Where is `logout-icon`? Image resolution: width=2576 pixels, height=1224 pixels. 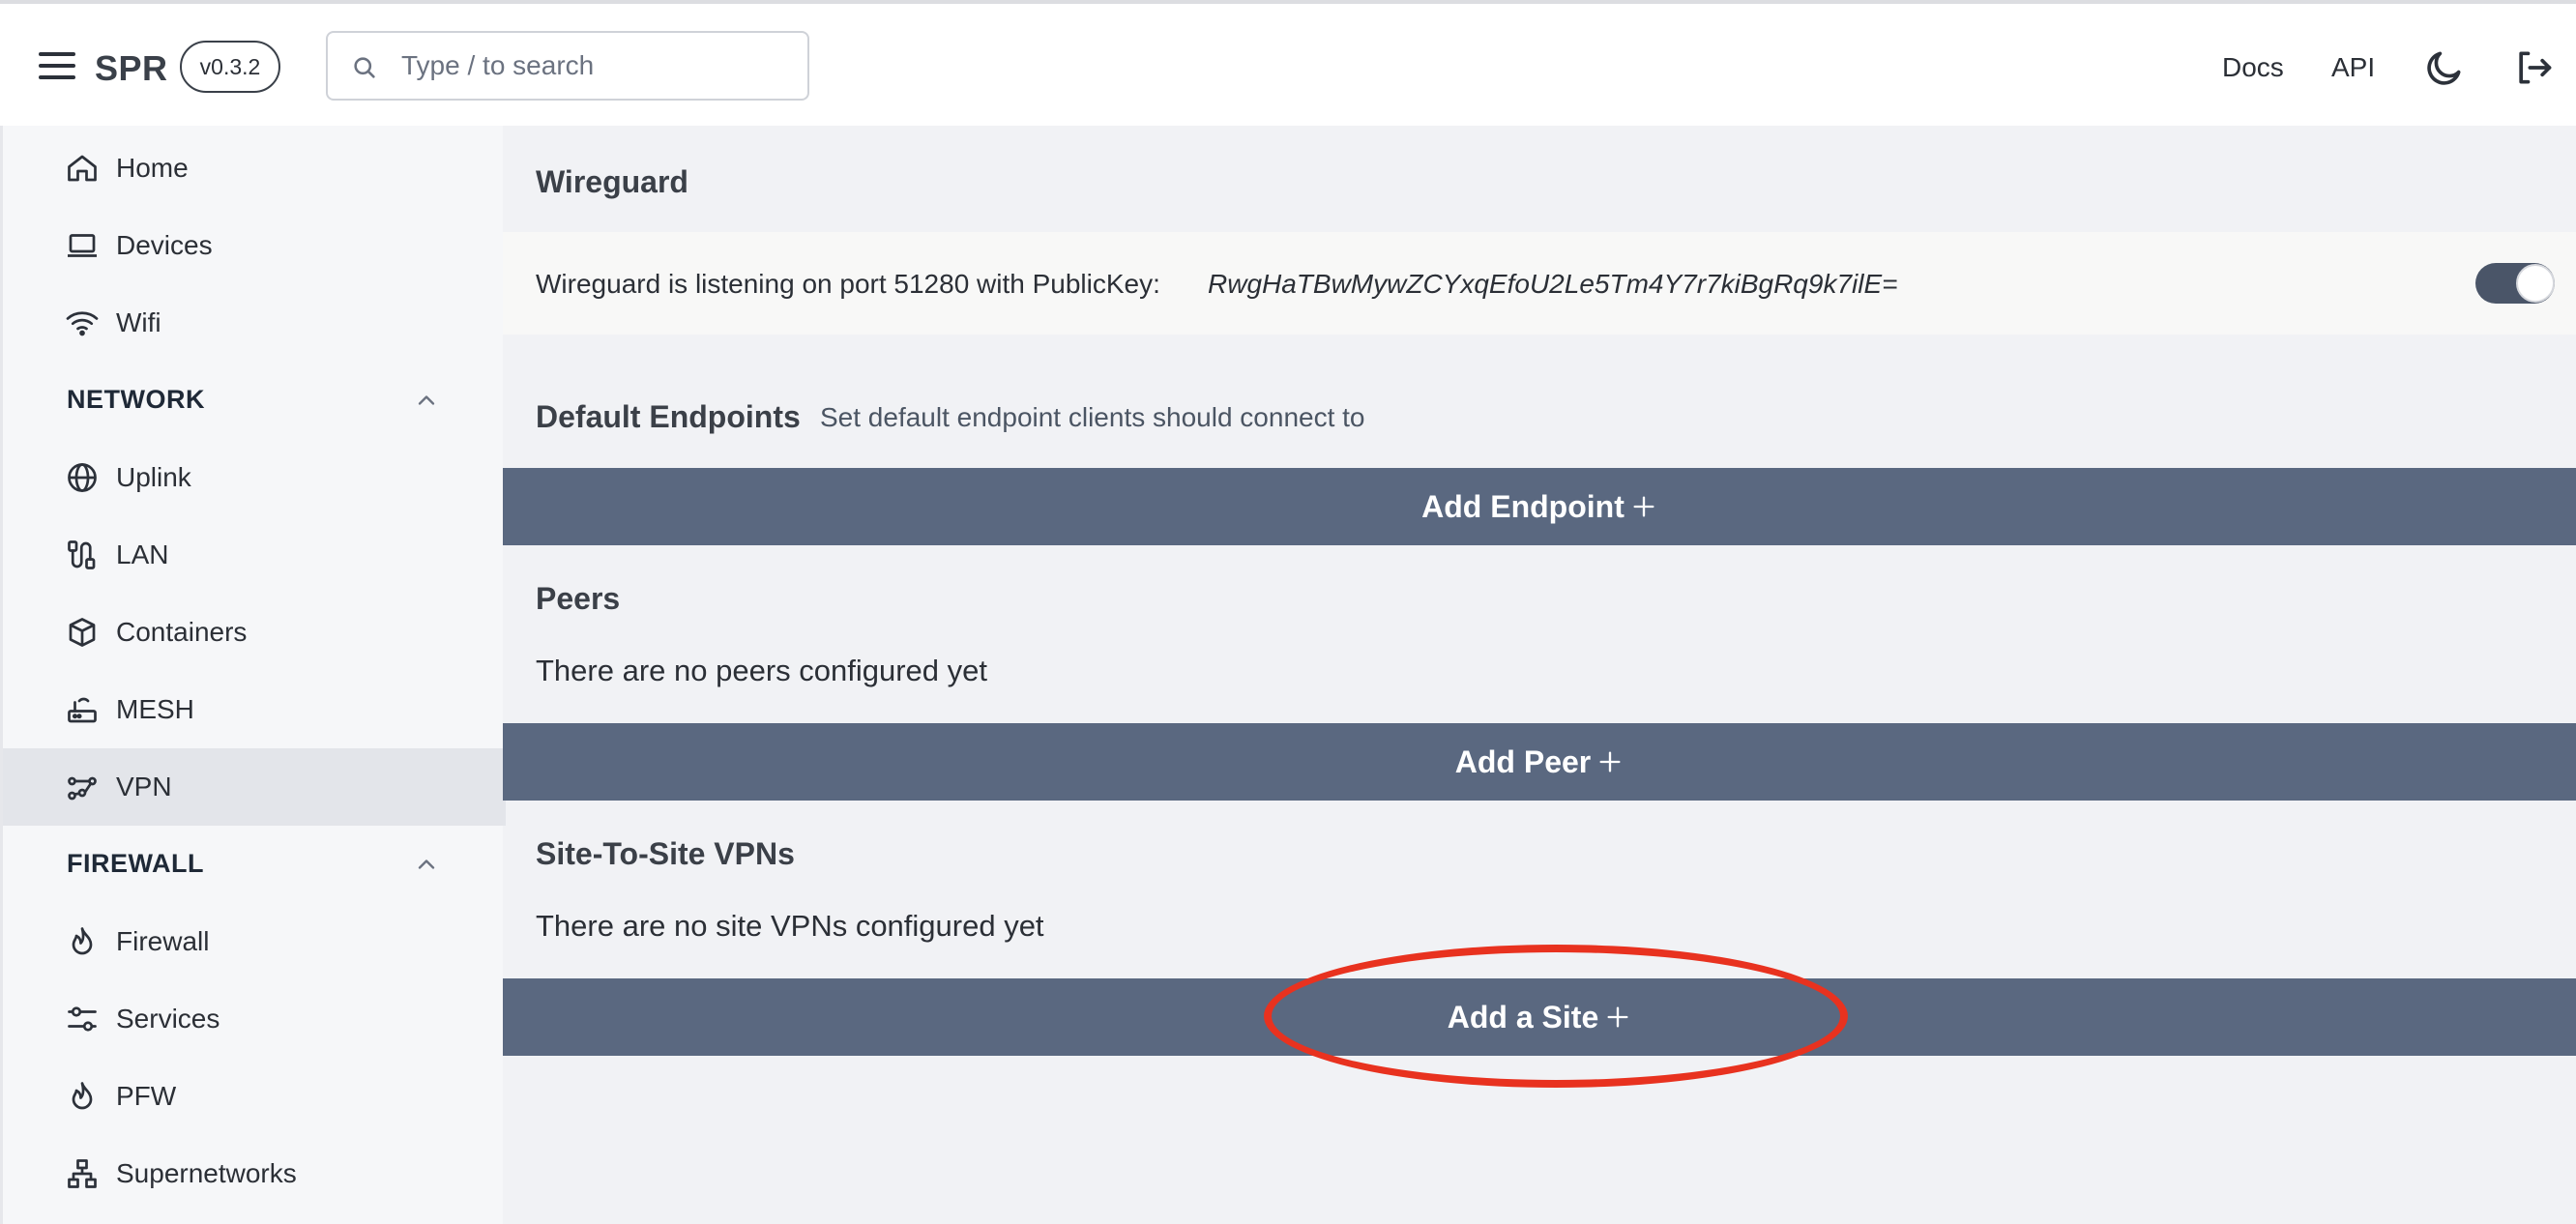
logout-icon is located at coordinates (2533, 68).